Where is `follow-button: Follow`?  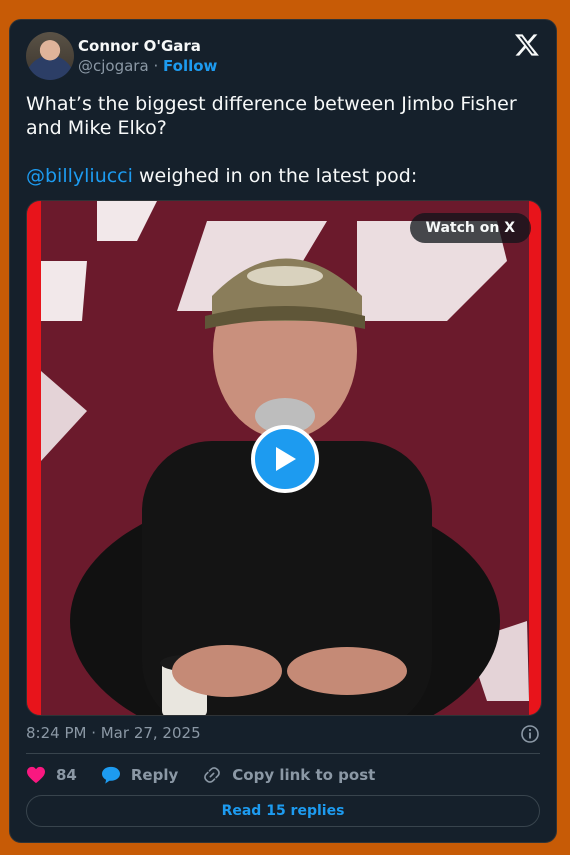
follow-button: Follow is located at coordinates (190, 66).